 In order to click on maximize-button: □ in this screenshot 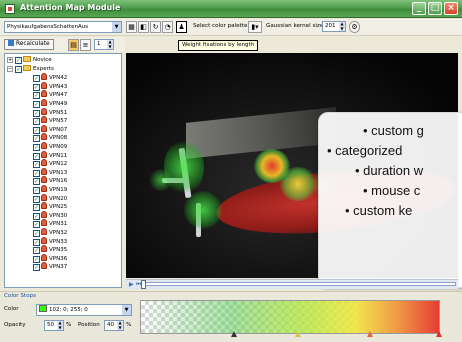, I will do `click(435, 8)`.